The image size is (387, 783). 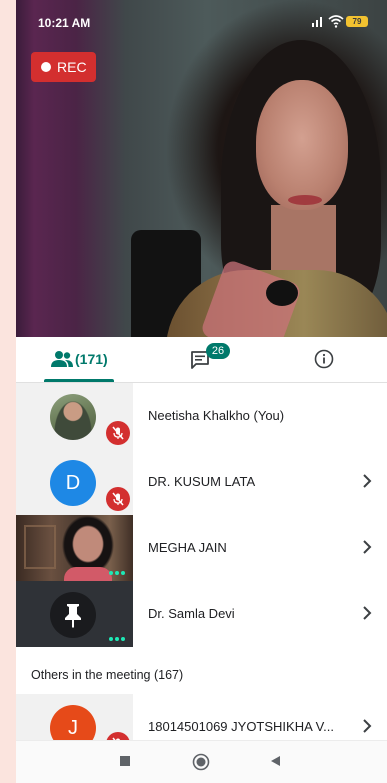 What do you see at coordinates (218, 351) in the screenshot?
I see `chat-unread-badge: 26` at bounding box center [218, 351].